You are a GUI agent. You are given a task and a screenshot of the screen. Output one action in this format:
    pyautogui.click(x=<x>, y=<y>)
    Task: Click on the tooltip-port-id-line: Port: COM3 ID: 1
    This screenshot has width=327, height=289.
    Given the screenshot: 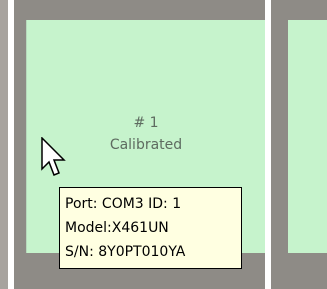 What is the action you would take?
    pyautogui.click(x=123, y=204)
    